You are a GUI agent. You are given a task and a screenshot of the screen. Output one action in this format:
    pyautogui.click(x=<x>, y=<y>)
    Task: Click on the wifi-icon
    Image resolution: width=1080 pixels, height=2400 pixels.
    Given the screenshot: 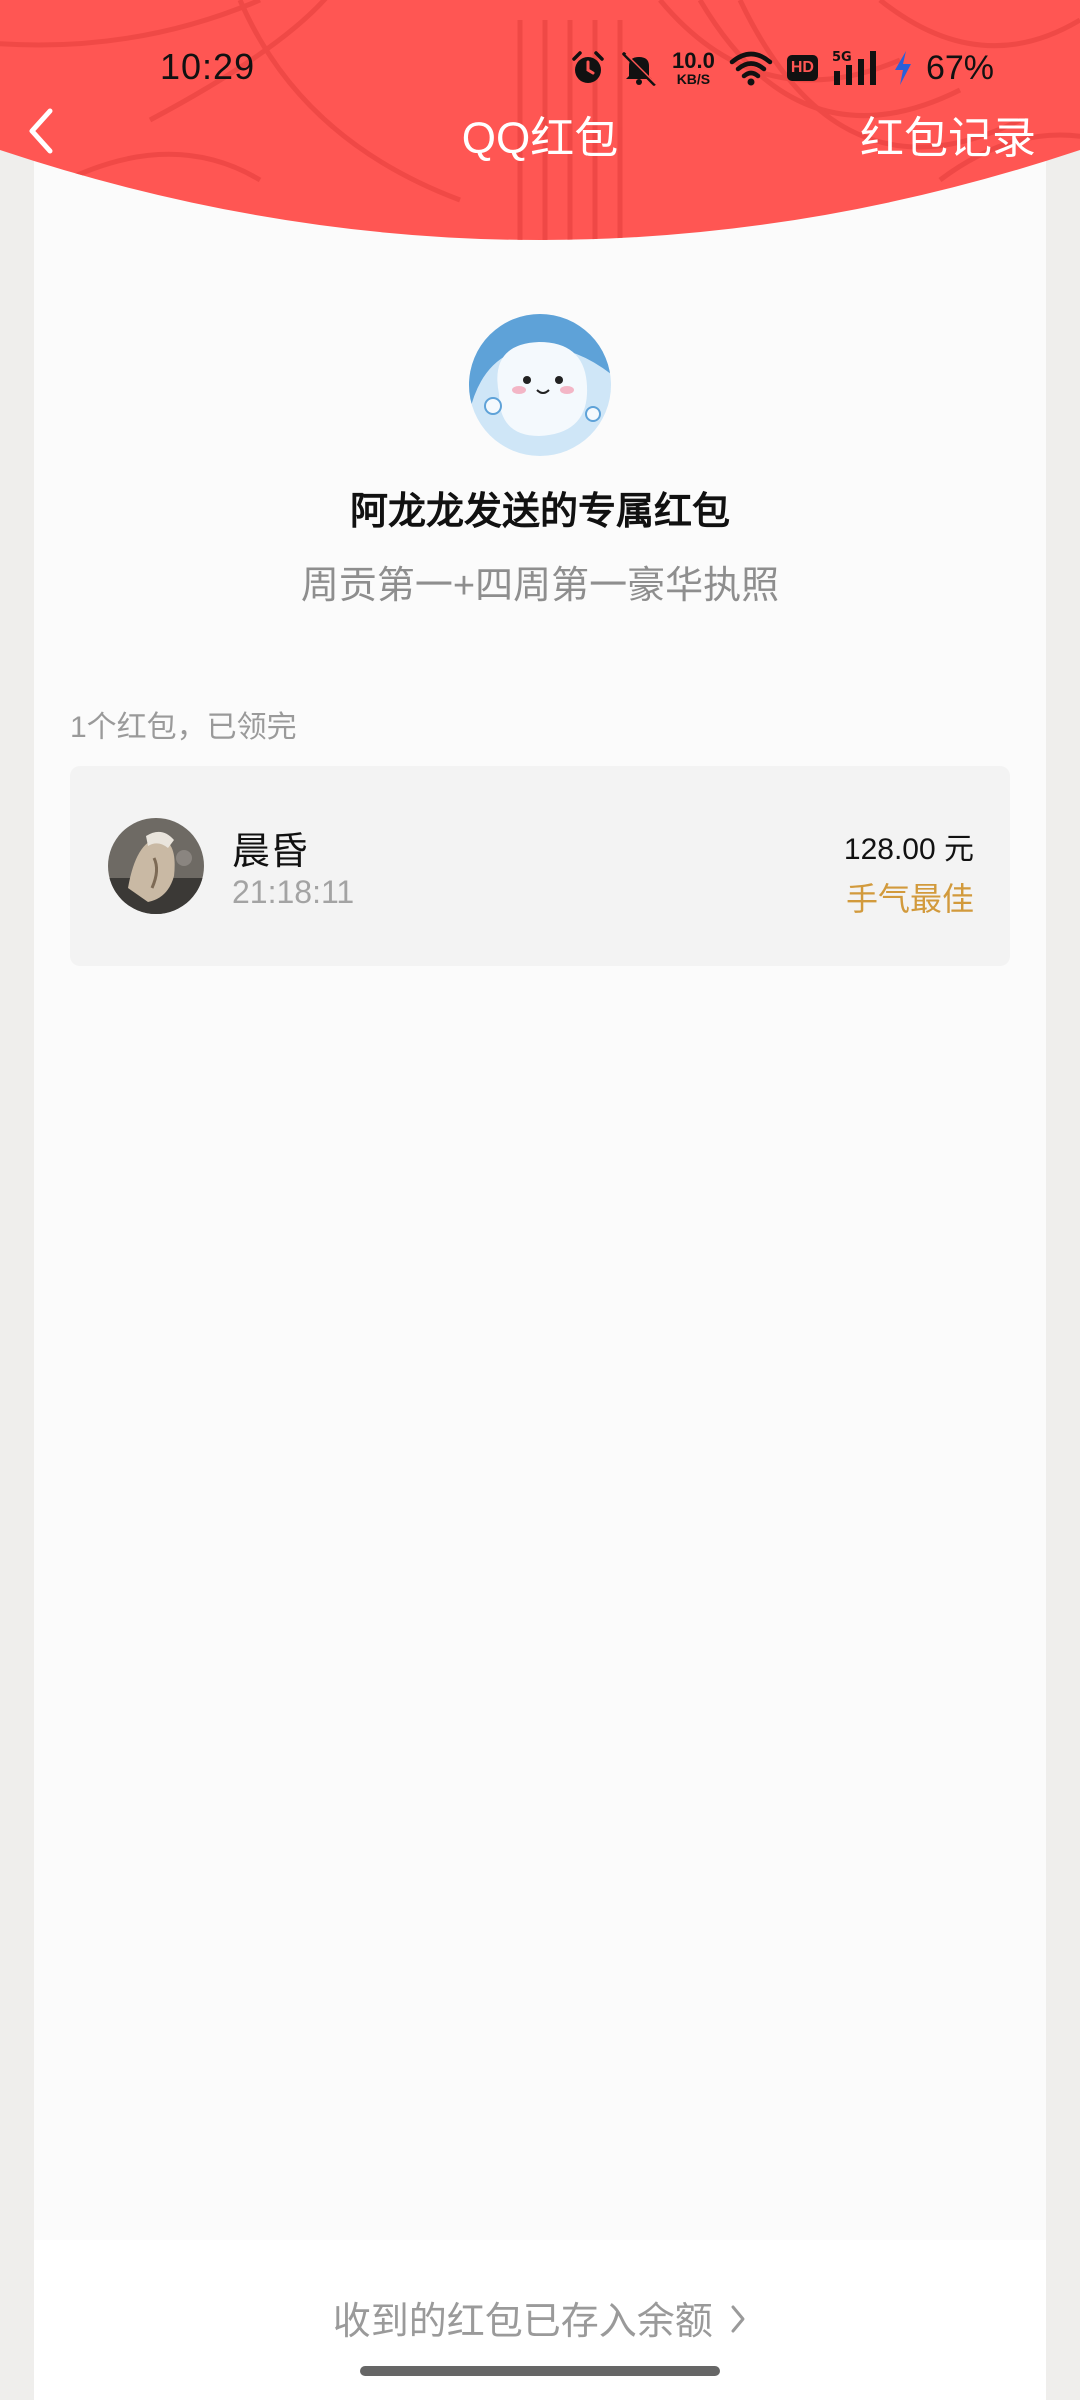 What is the action you would take?
    pyautogui.click(x=751, y=68)
    